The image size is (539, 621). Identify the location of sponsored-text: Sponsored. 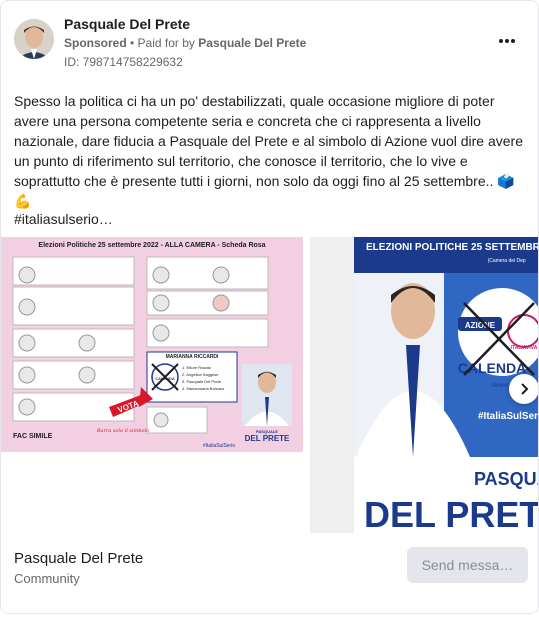
(95, 43).